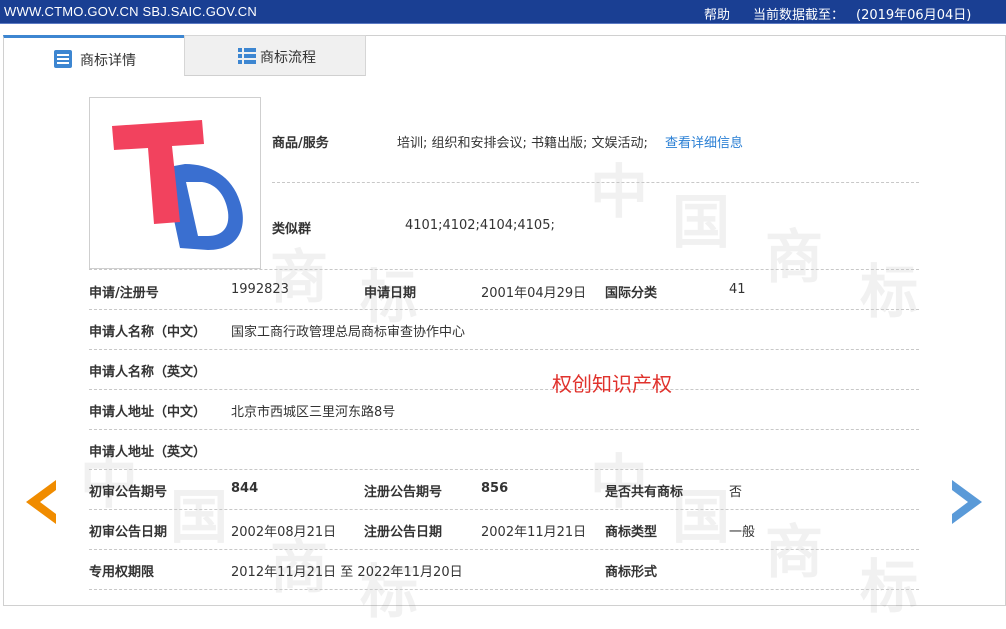 The width and height of the screenshot is (1006, 629). I want to click on shared-label: 是否共有商标, so click(644, 492).